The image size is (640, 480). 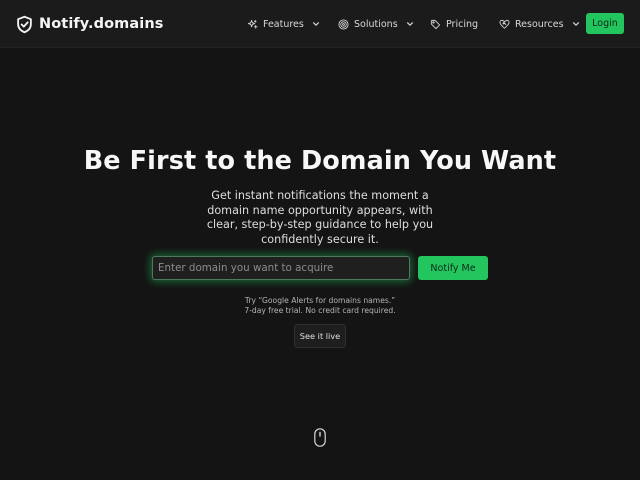 I want to click on brand-name: Notify.domains, so click(x=101, y=24).